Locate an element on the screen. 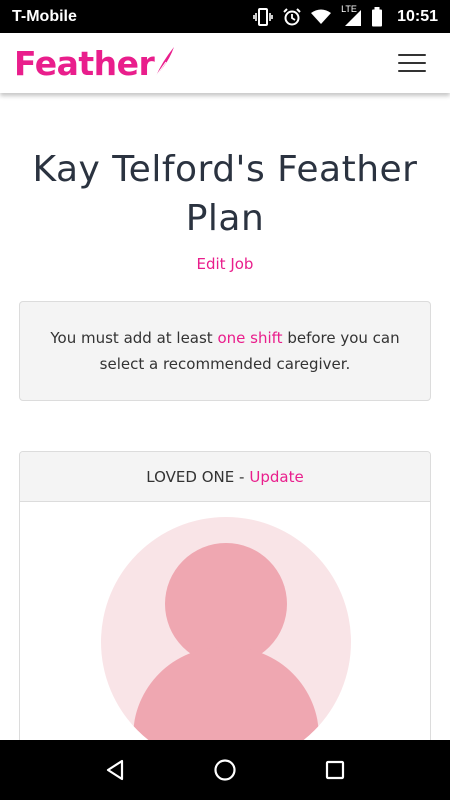 This screenshot has height=800, width=450. feather-logo: Feather is located at coordinates (95, 63).